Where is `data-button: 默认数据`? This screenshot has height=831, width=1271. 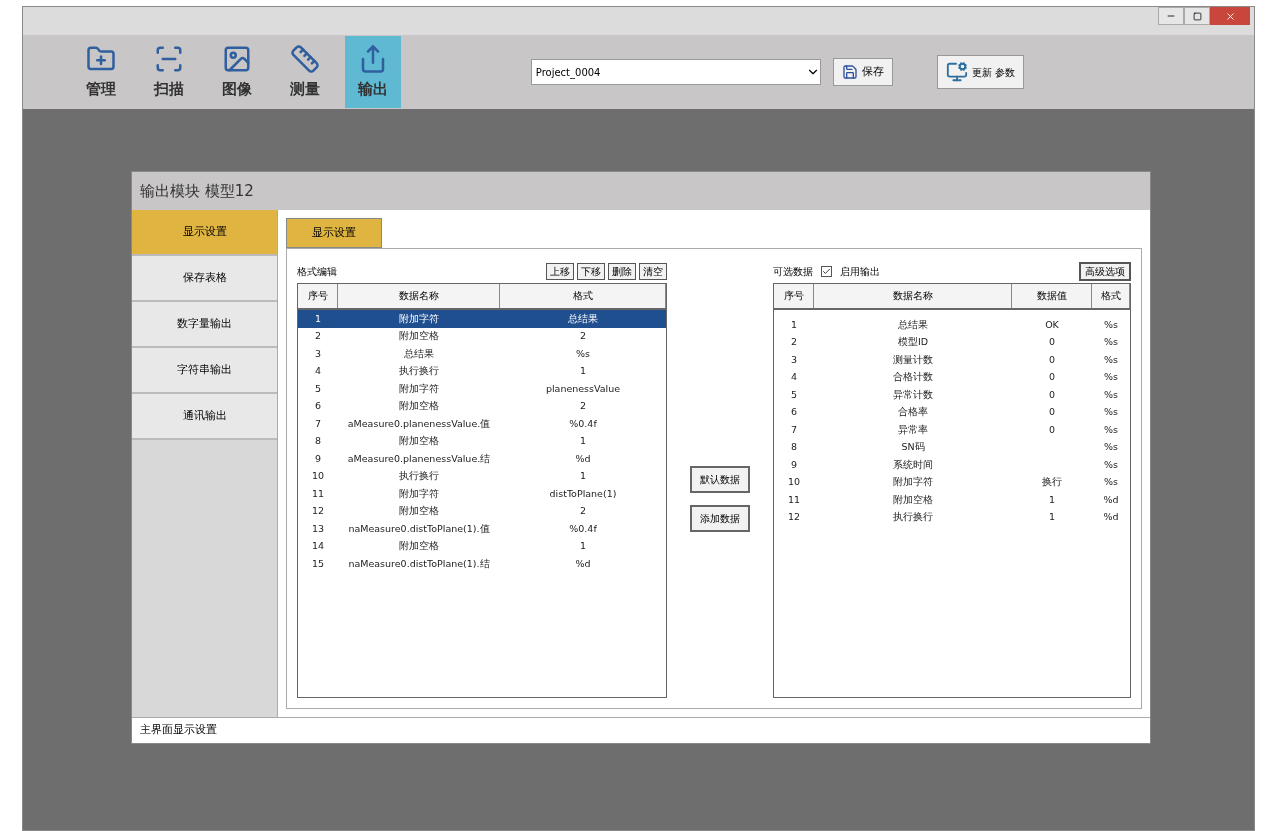 data-button: 默认数据 is located at coordinates (720, 479).